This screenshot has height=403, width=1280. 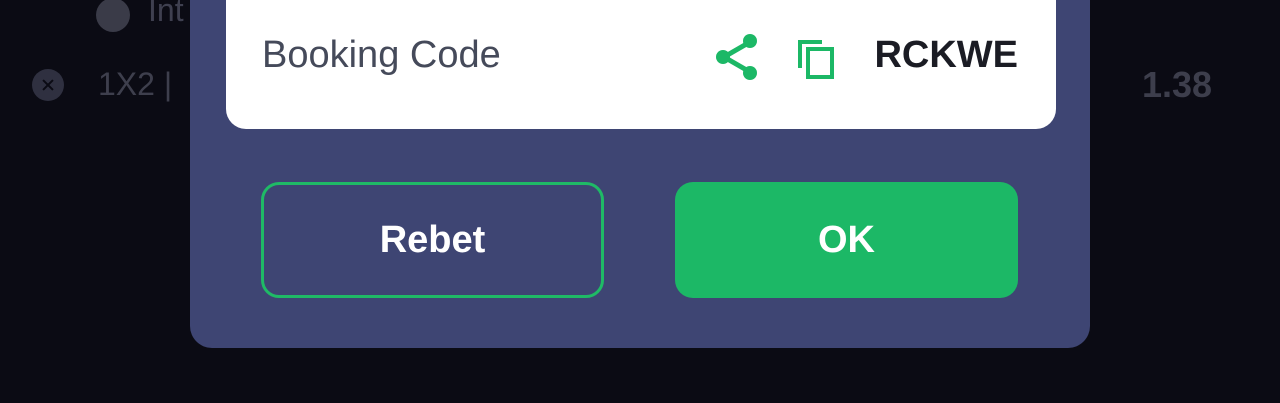 I want to click on remove-selection-icon, so click(x=48, y=84).